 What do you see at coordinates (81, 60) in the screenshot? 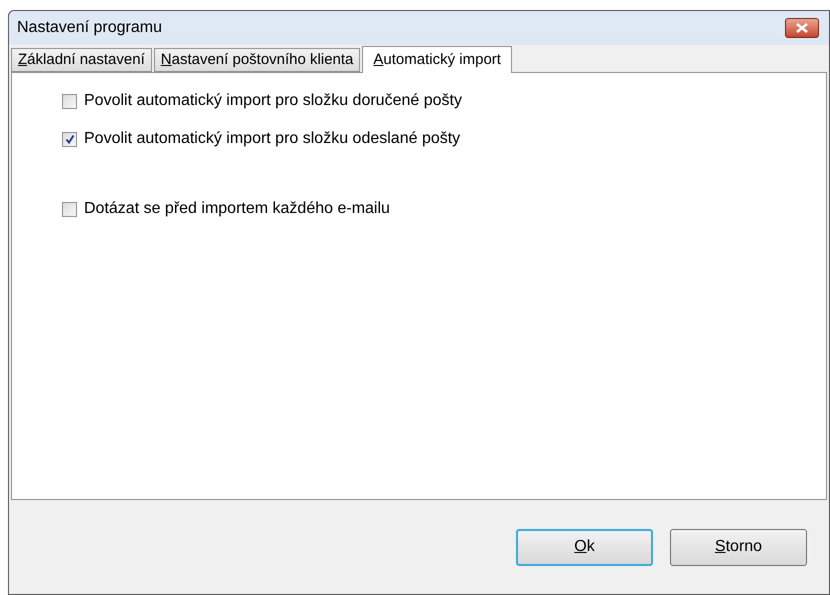
I see `tab: Základní nastavení` at bounding box center [81, 60].